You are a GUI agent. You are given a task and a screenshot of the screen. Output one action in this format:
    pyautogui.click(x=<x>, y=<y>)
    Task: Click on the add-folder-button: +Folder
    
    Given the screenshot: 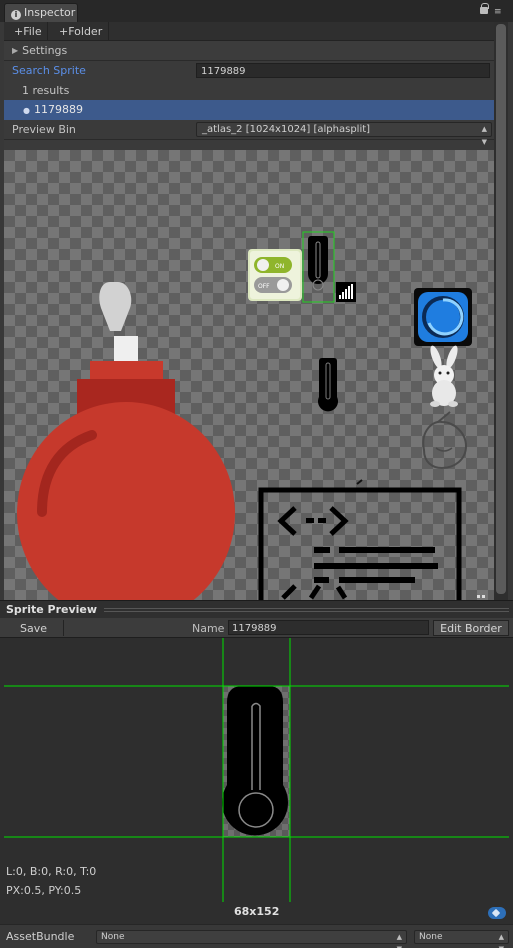 What is the action you would take?
    pyautogui.click(x=79, y=31)
    